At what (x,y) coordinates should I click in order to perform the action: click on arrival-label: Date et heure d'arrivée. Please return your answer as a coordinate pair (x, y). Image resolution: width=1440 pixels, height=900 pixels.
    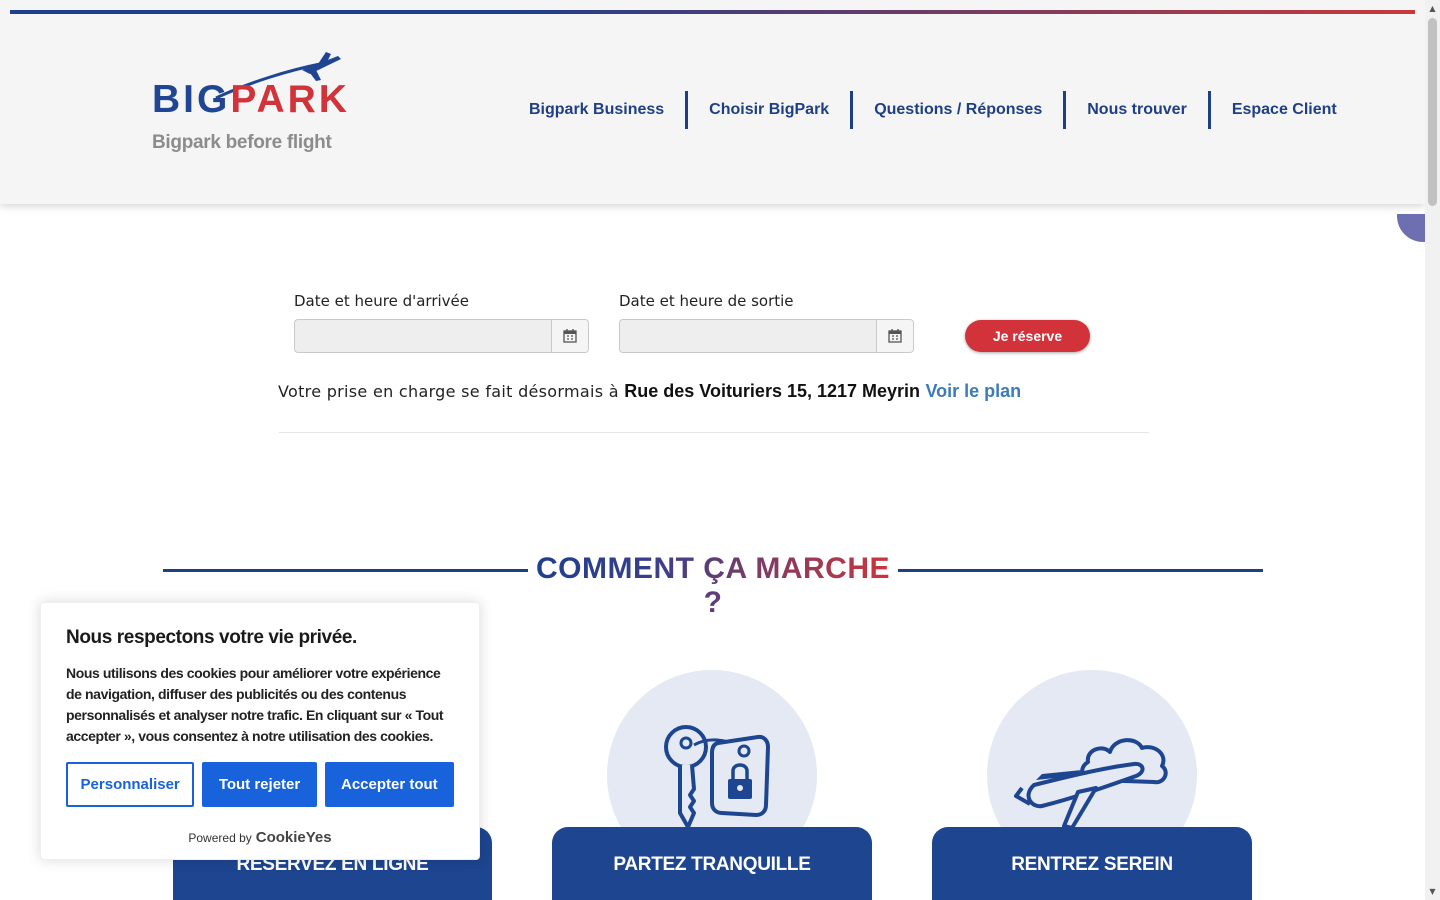
    Looking at the image, I should click on (381, 301).